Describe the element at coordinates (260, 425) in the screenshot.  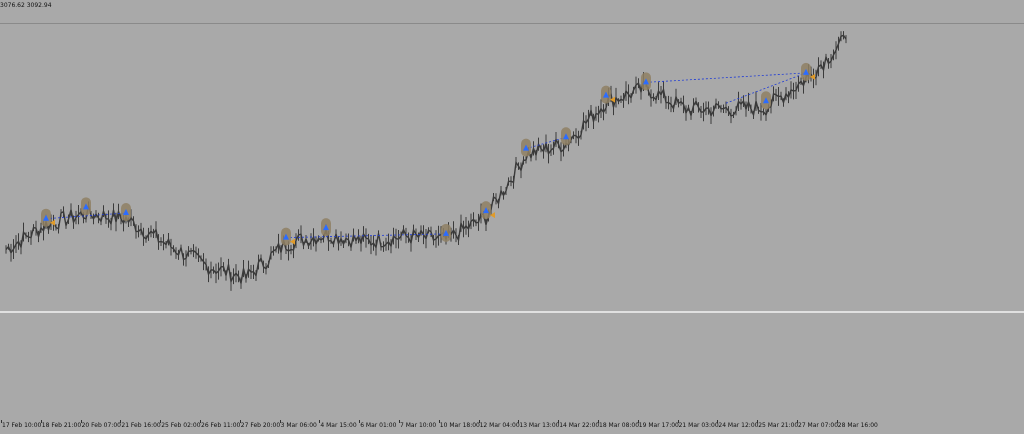
I see `time-axis-label: 27 Feb 20:00` at that location.